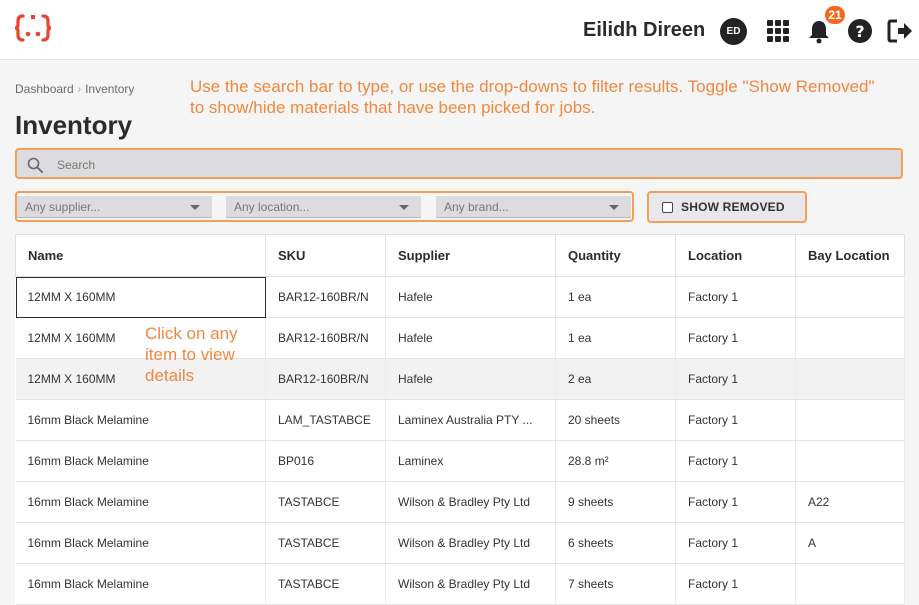 The height and width of the screenshot is (605, 919). What do you see at coordinates (325, 420) in the screenshot?
I see `cell-sku: LAM_TASTABCE` at bounding box center [325, 420].